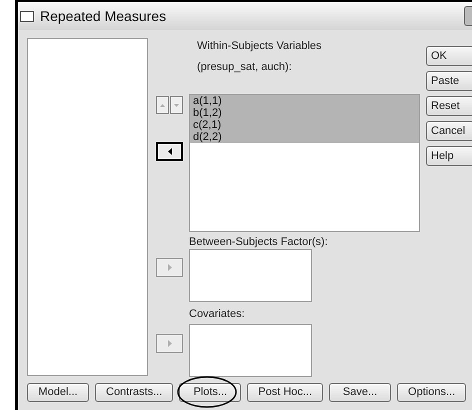  I want to click on dialog-button: OK, so click(449, 56).